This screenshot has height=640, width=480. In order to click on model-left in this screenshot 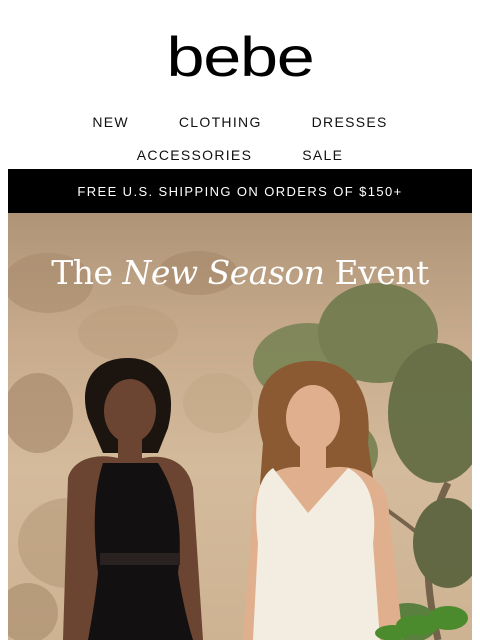, I will do `click(133, 499)`.